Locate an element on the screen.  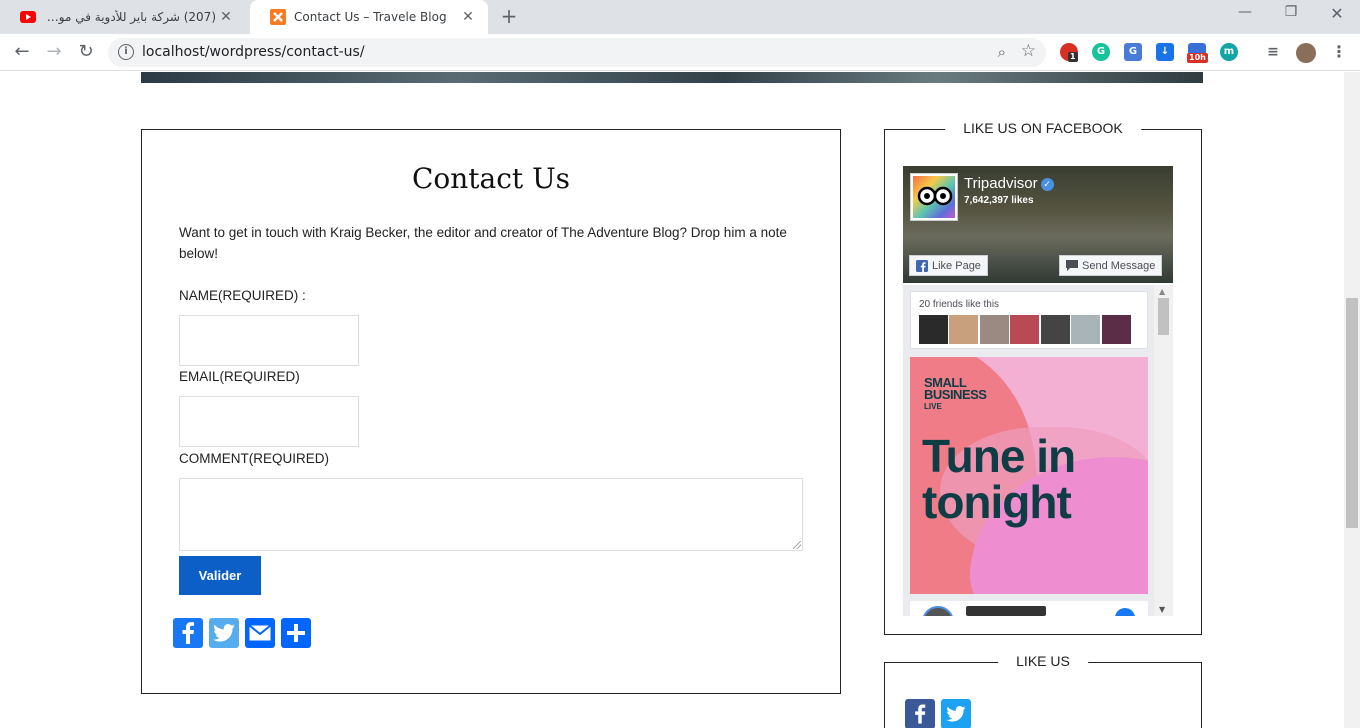
message-icon is located at coordinates (1072, 266).